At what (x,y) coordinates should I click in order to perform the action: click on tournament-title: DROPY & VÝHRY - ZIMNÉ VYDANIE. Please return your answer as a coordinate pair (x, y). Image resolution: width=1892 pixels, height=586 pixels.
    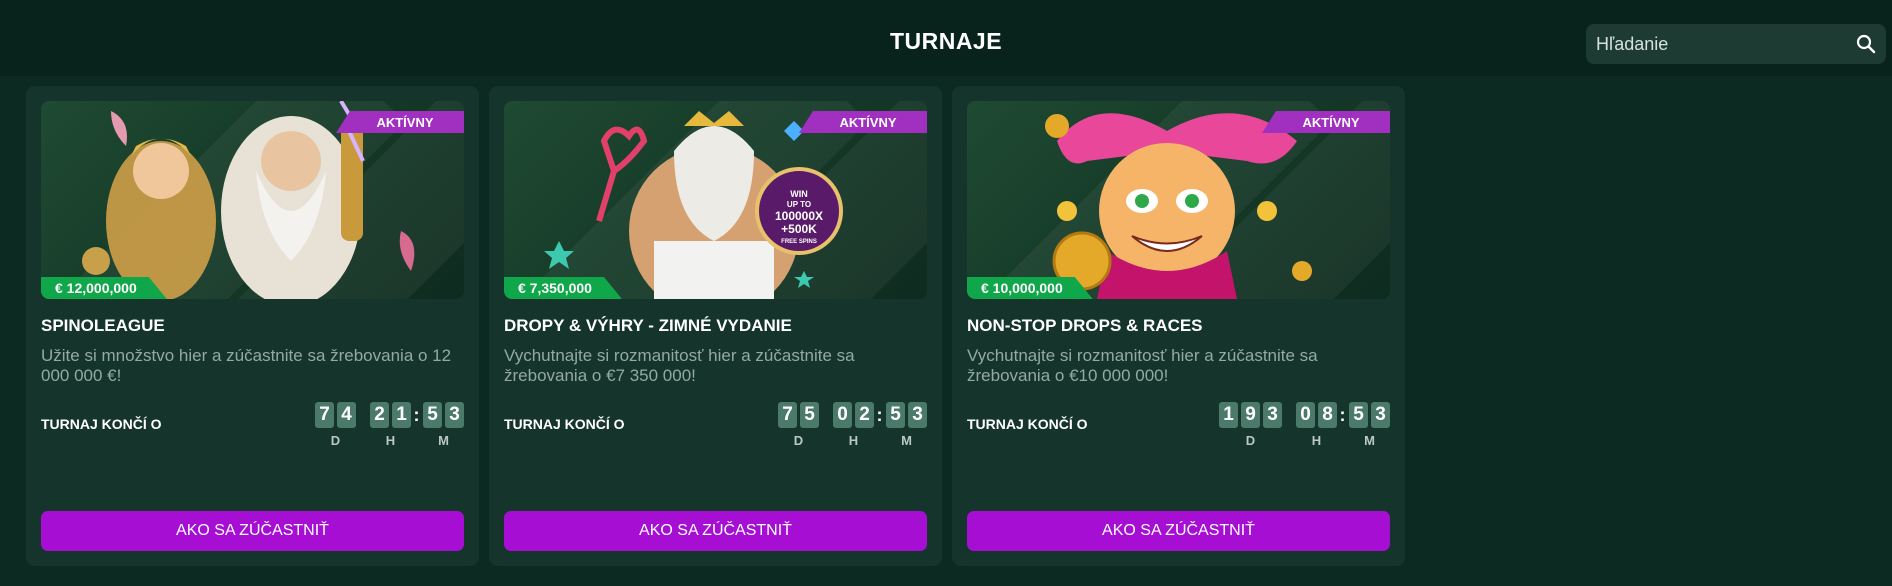
    Looking at the image, I should click on (648, 325).